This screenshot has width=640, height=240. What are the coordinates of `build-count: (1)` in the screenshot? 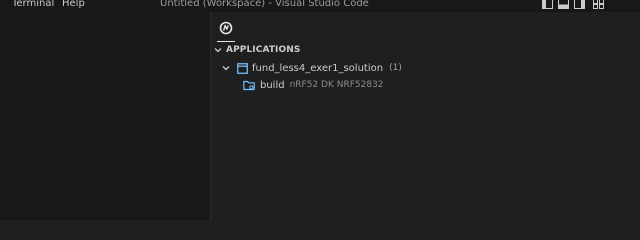 It's located at (395, 68).